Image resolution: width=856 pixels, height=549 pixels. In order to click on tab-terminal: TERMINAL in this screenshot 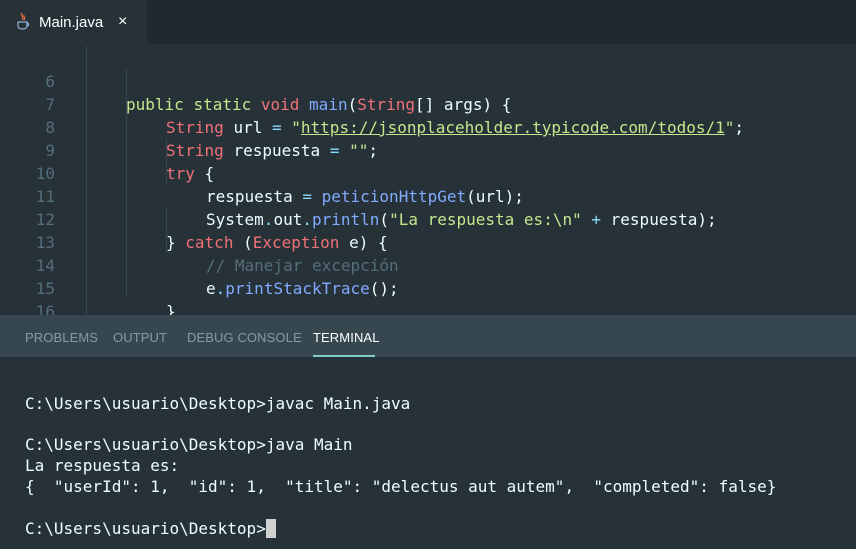, I will do `click(346, 338)`.